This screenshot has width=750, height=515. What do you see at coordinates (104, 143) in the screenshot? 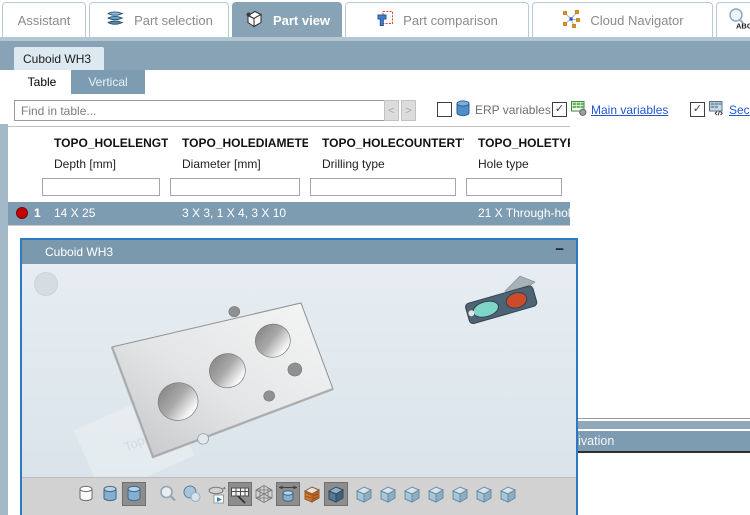
I see `column-header-holelength: TOPO_HOLELENGTH` at bounding box center [104, 143].